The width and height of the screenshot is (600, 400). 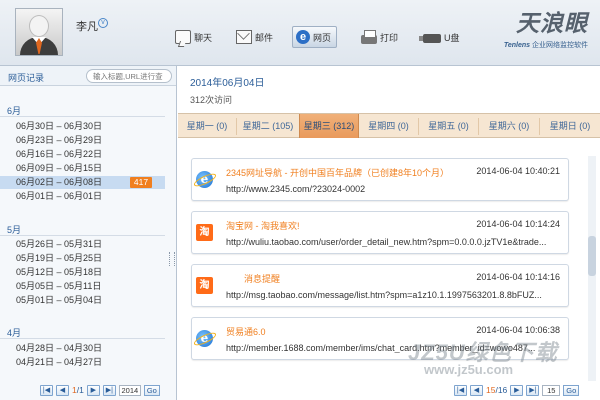 I want to click on toolbar-print-button: 打印, so click(x=380, y=37).